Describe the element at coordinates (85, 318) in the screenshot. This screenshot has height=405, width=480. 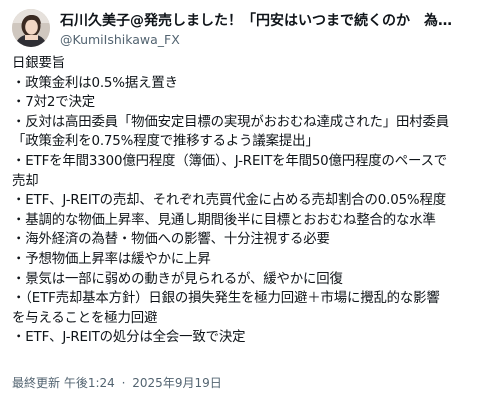
I see `post-text-line: を与えることを極力回避` at that location.